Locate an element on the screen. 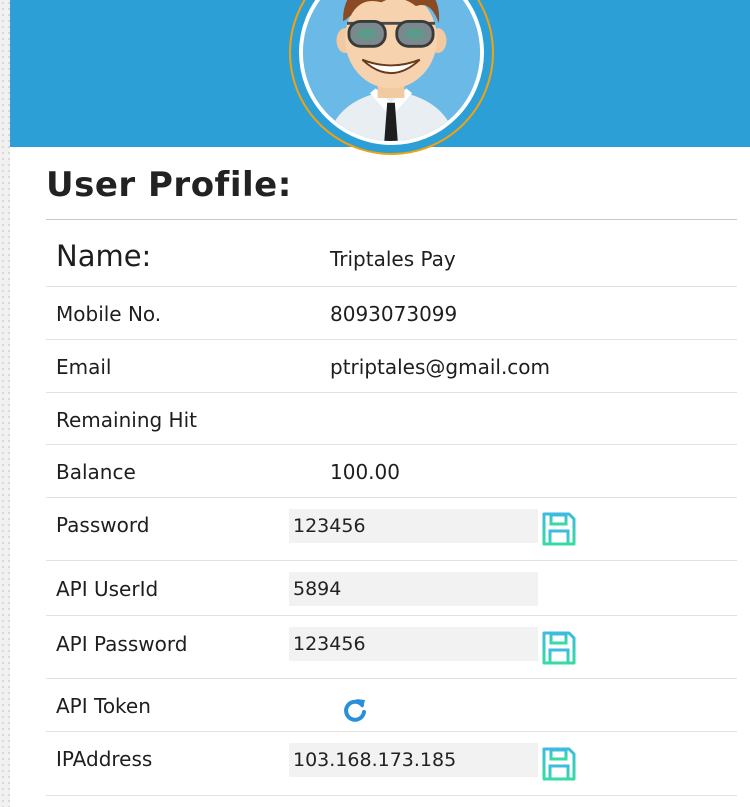 This screenshot has width=750, height=807. ip-address-input is located at coordinates (413, 760).